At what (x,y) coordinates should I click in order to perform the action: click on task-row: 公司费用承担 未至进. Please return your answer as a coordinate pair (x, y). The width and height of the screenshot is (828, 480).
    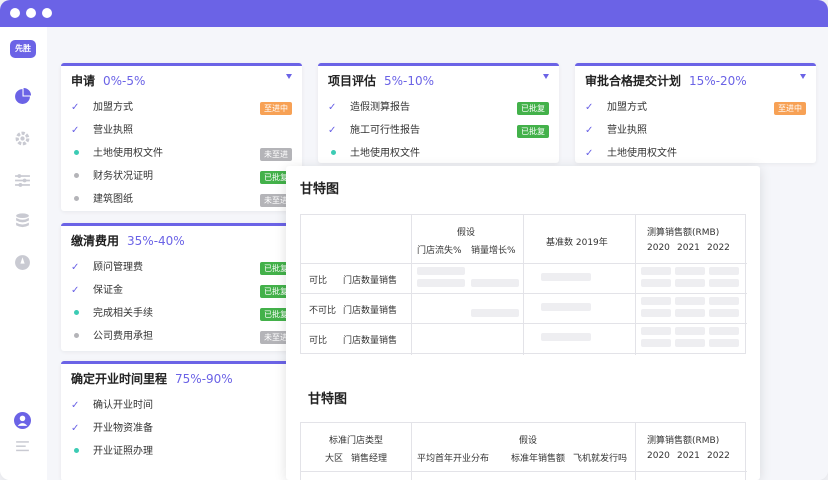
    Looking at the image, I should click on (181, 337).